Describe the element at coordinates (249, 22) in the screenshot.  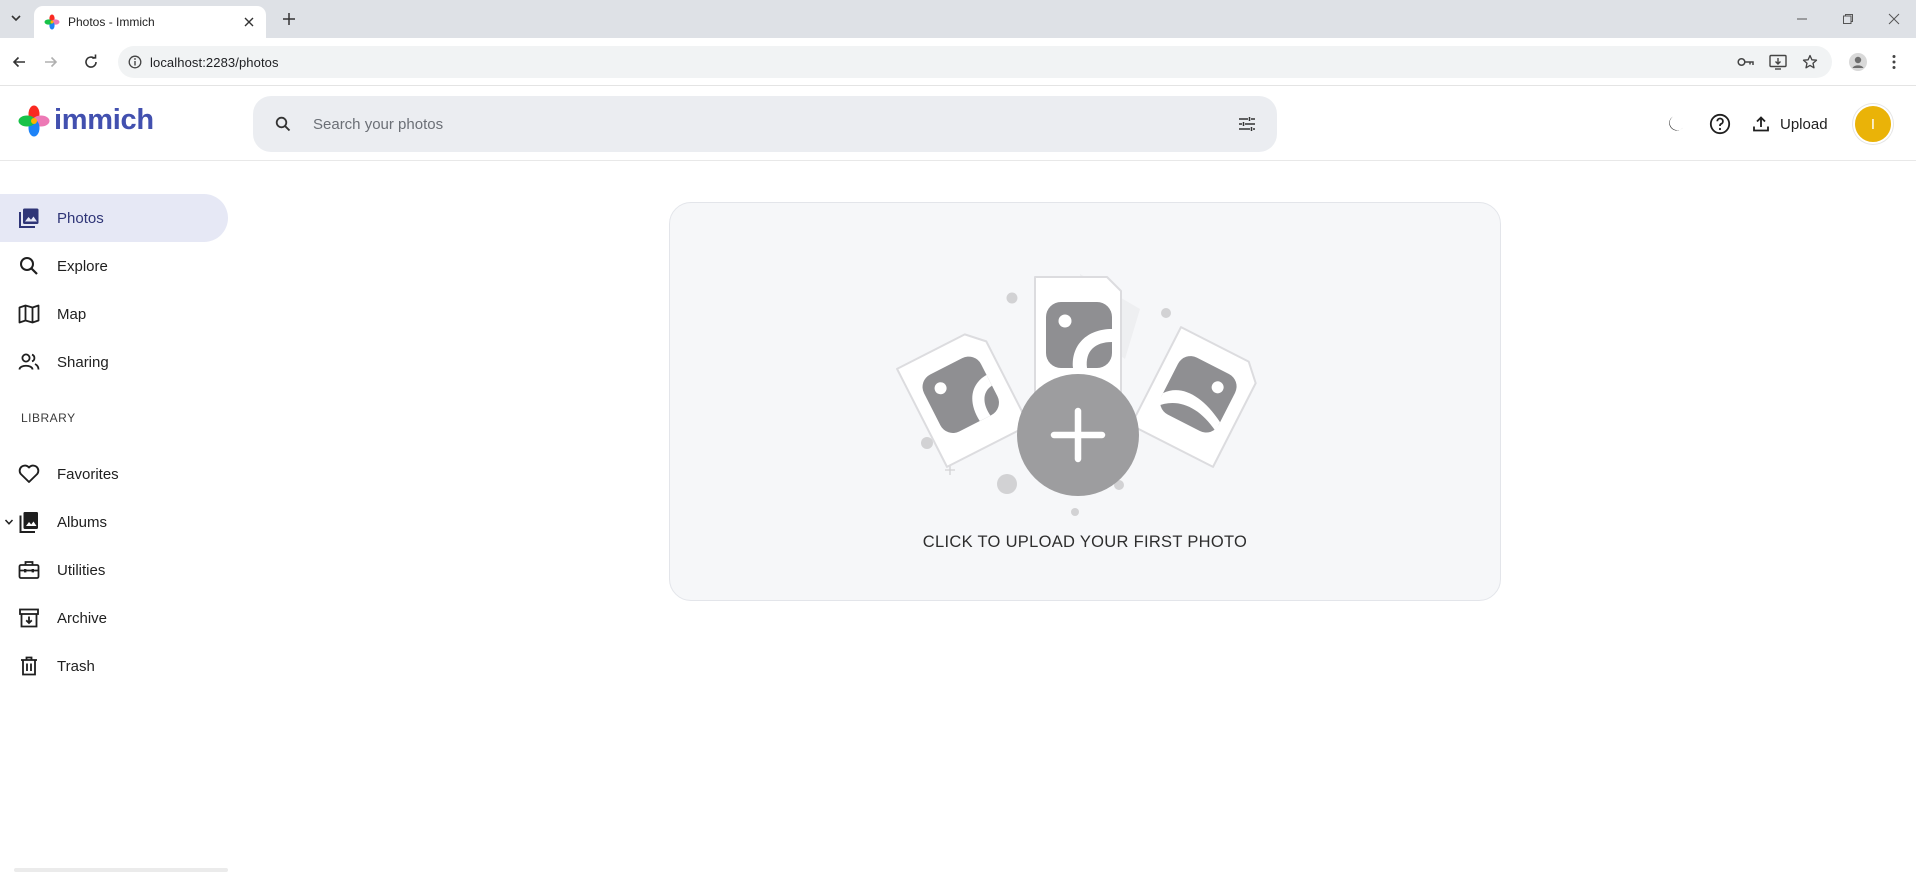
I see `close-tab-icon` at that location.